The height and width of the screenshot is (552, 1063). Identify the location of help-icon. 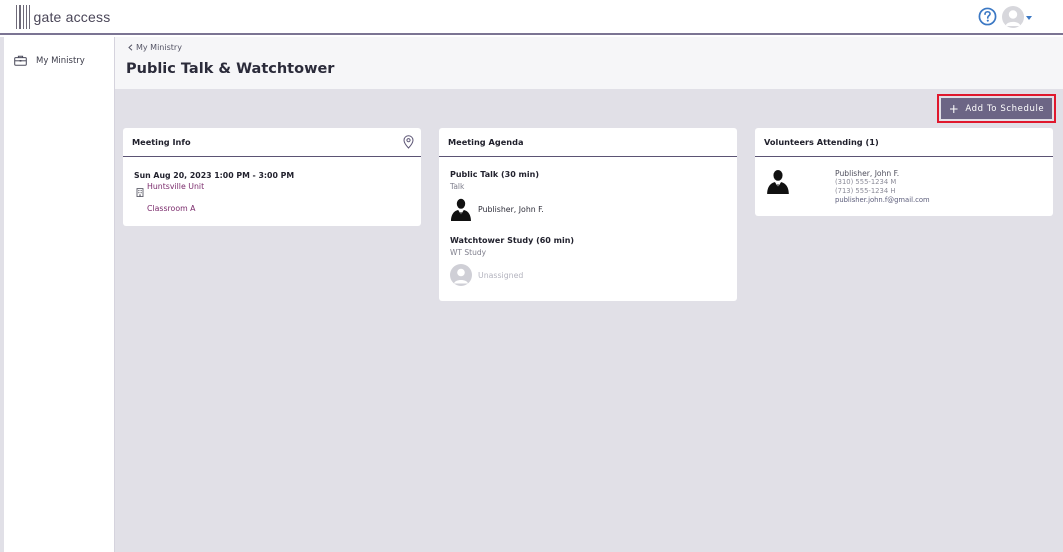
(987, 16).